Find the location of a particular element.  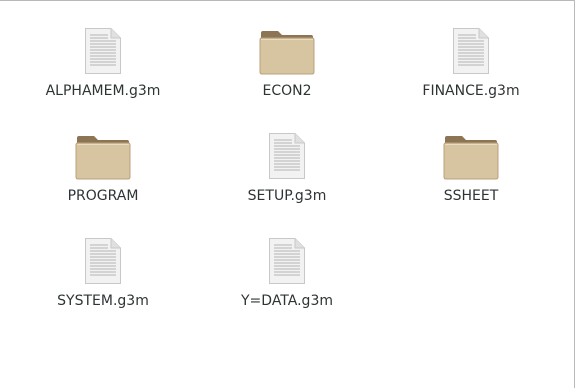

file-item-ydata: Y=DATA.g3m is located at coordinates (287, 281).